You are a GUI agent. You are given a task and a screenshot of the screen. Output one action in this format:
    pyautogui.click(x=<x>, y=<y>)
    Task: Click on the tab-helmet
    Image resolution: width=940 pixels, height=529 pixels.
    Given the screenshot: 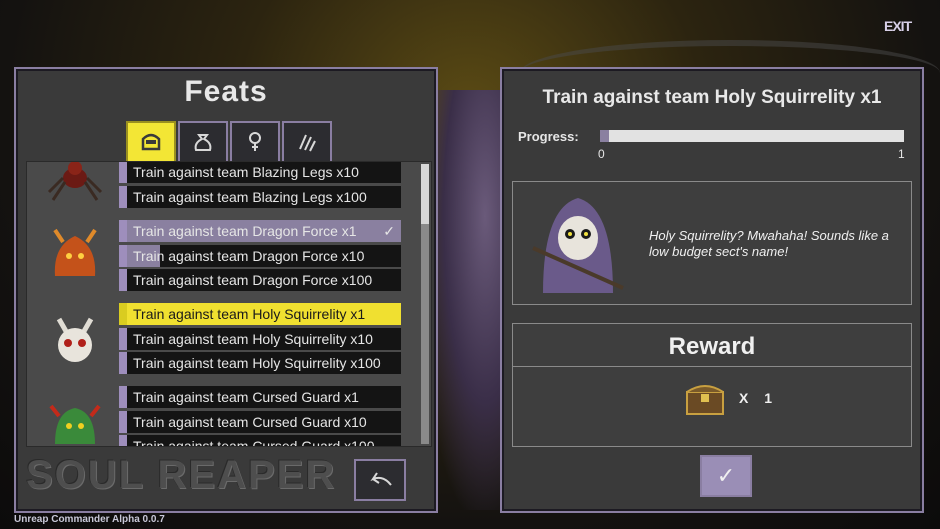 What is the action you would take?
    pyautogui.click(x=151, y=142)
    